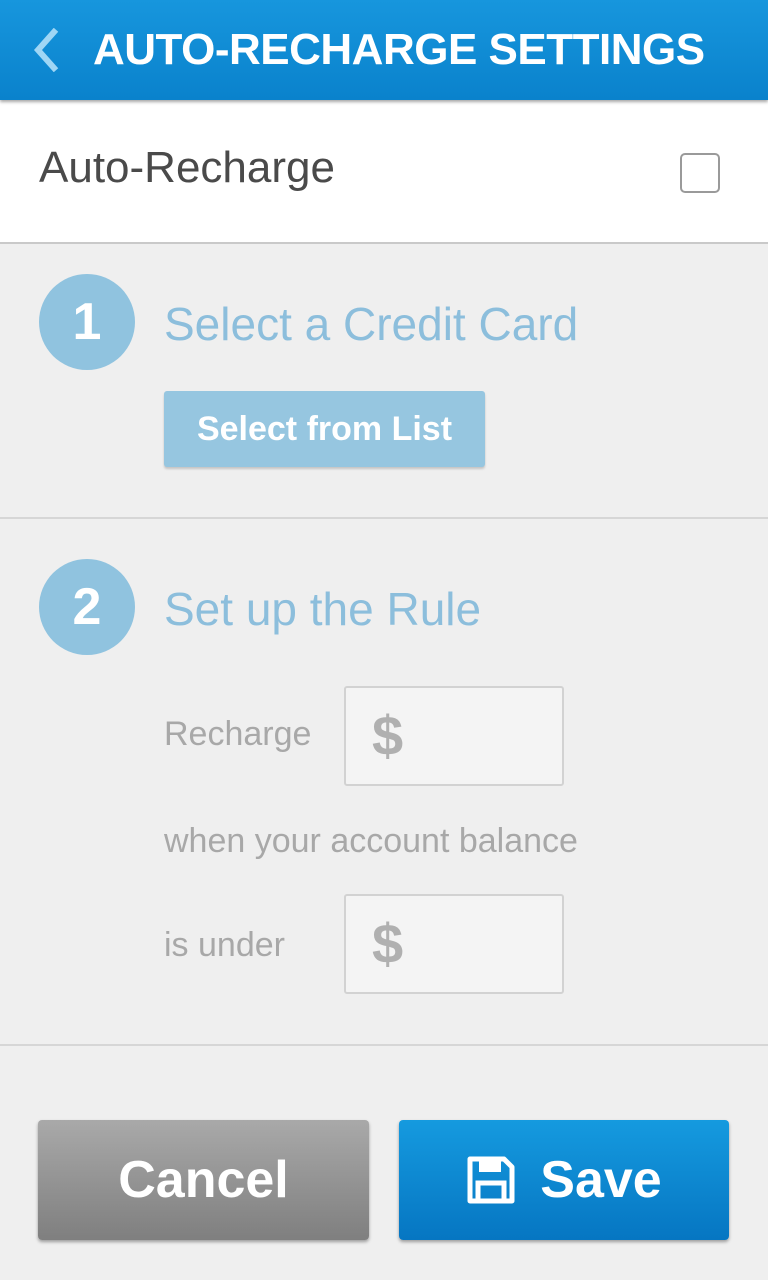 The height and width of the screenshot is (1280, 768). I want to click on under-label: is under, so click(224, 945).